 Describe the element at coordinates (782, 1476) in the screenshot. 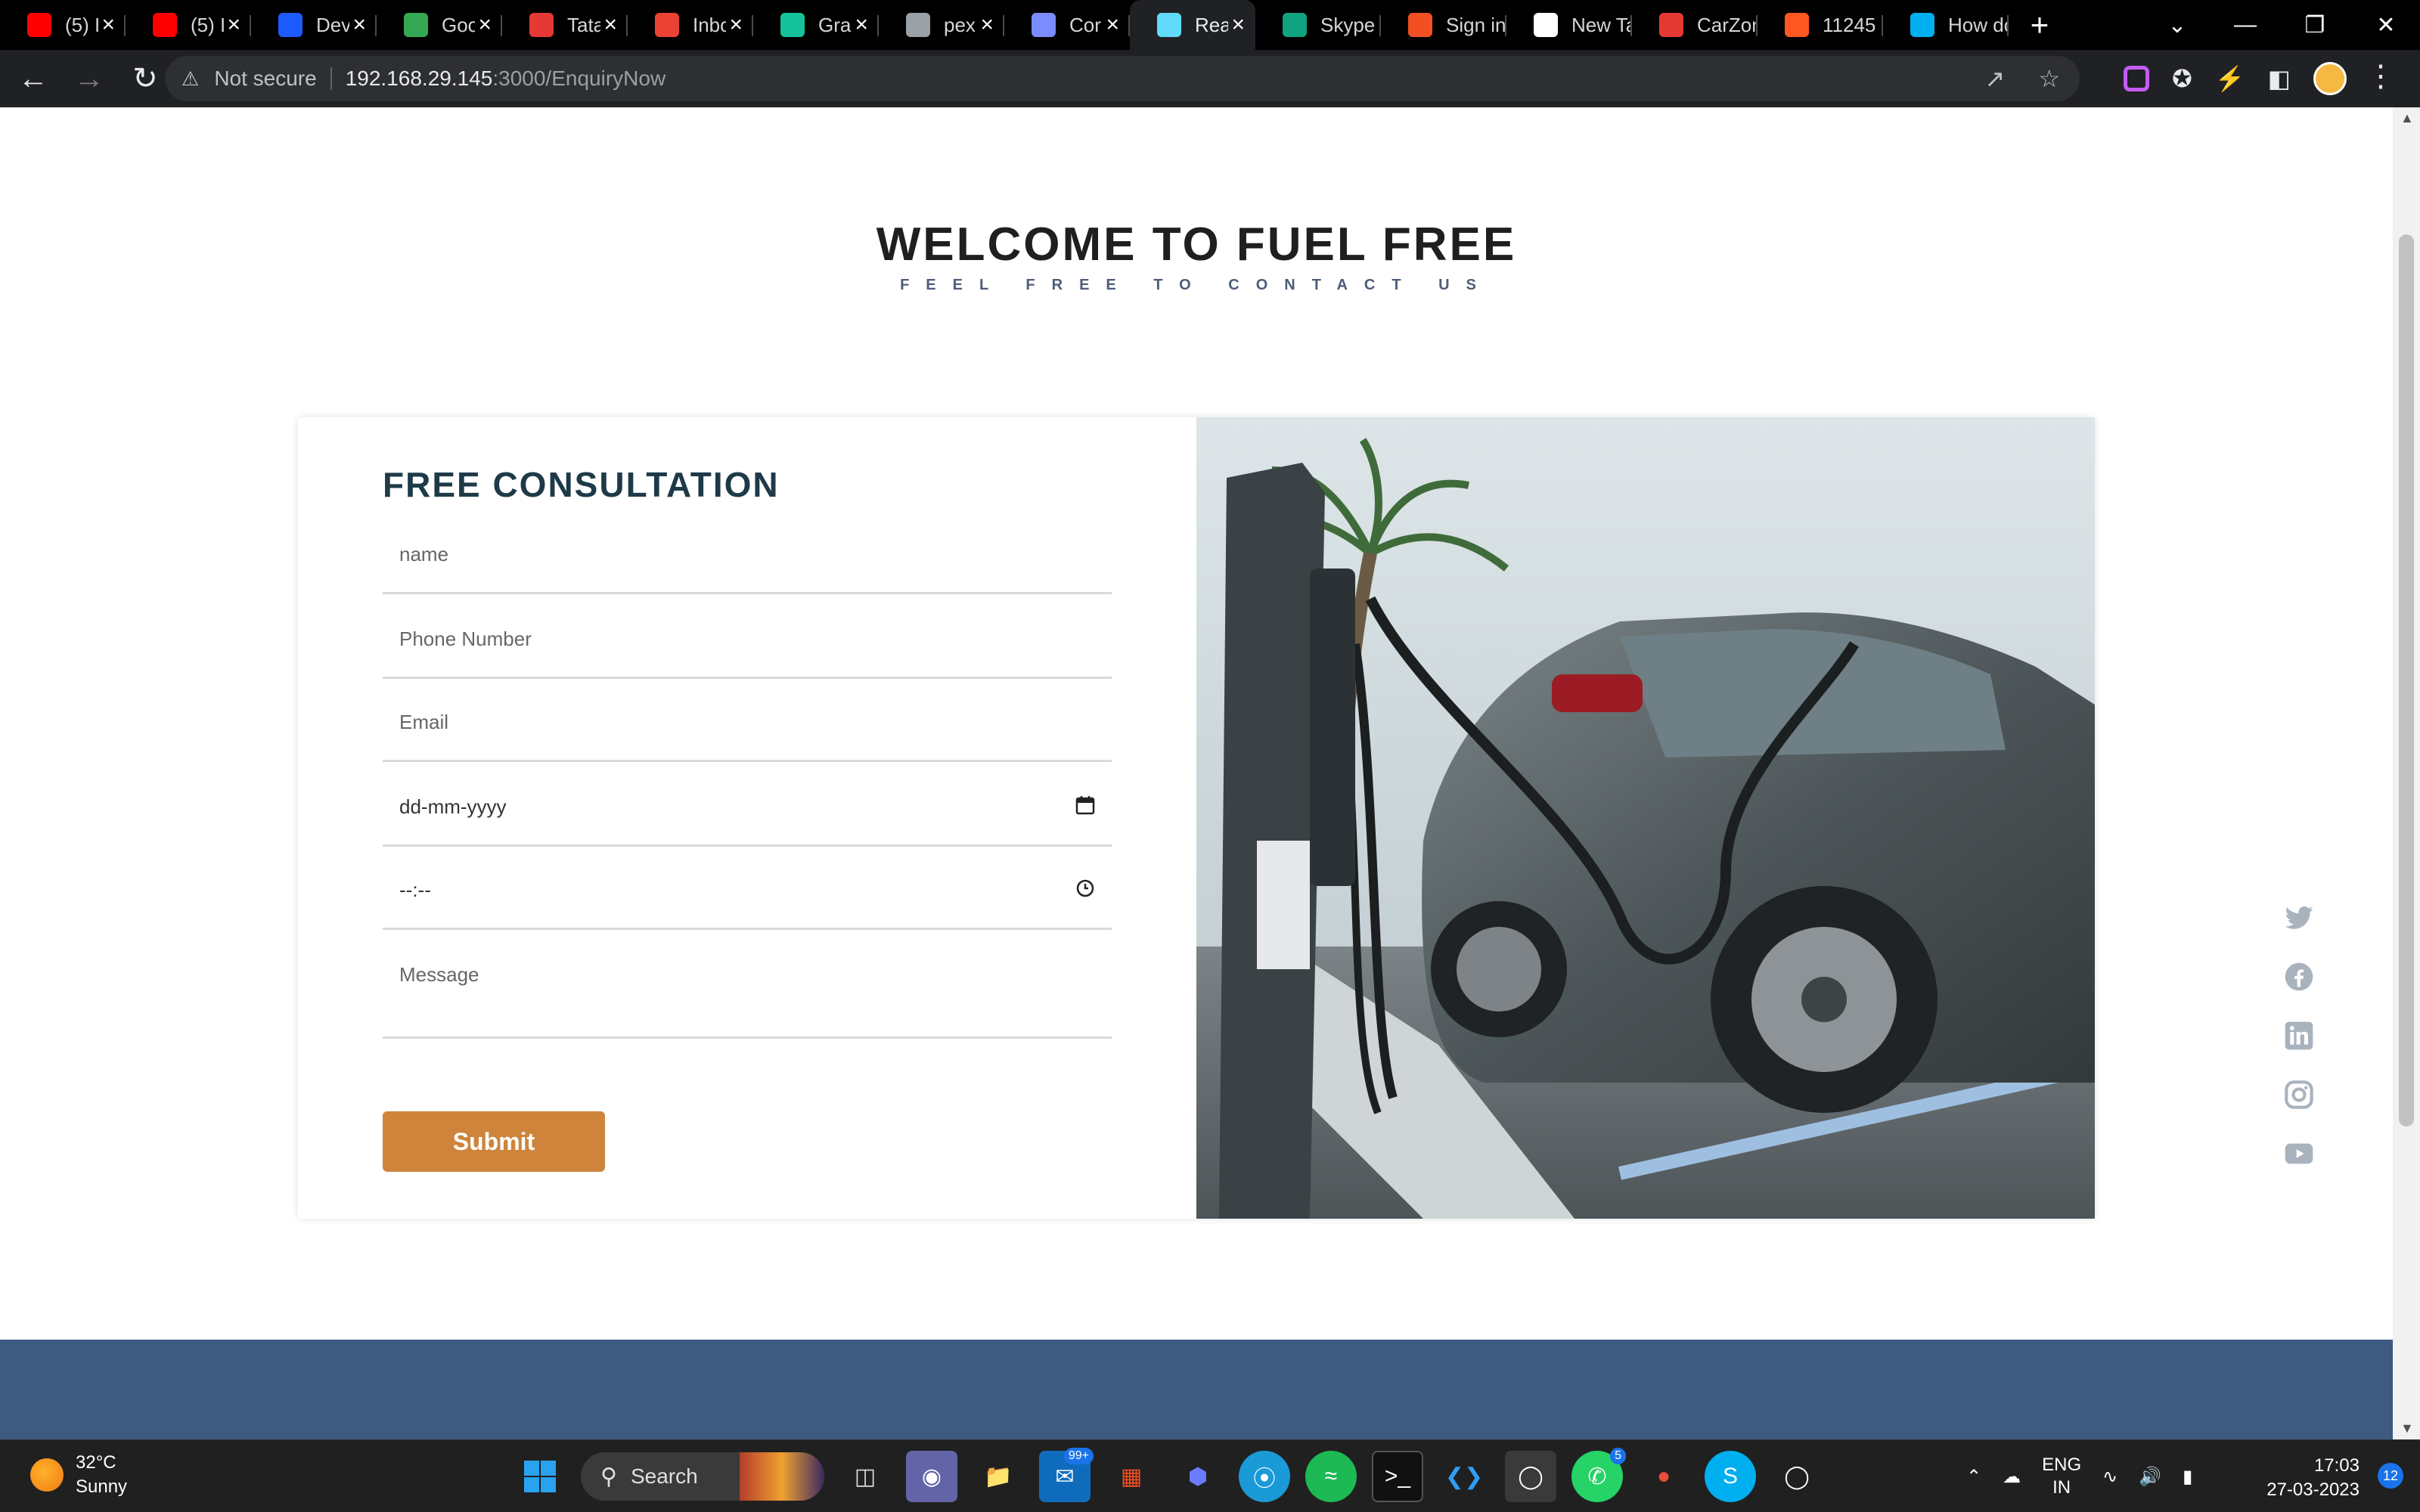

I see `search-highlight-image` at that location.